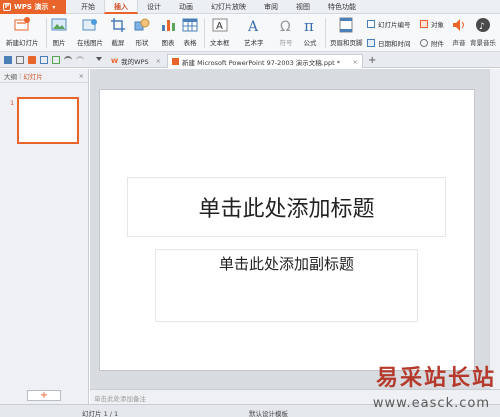  What do you see at coordinates (8, 60) in the screenshot?
I see `new-file-icon` at bounding box center [8, 60].